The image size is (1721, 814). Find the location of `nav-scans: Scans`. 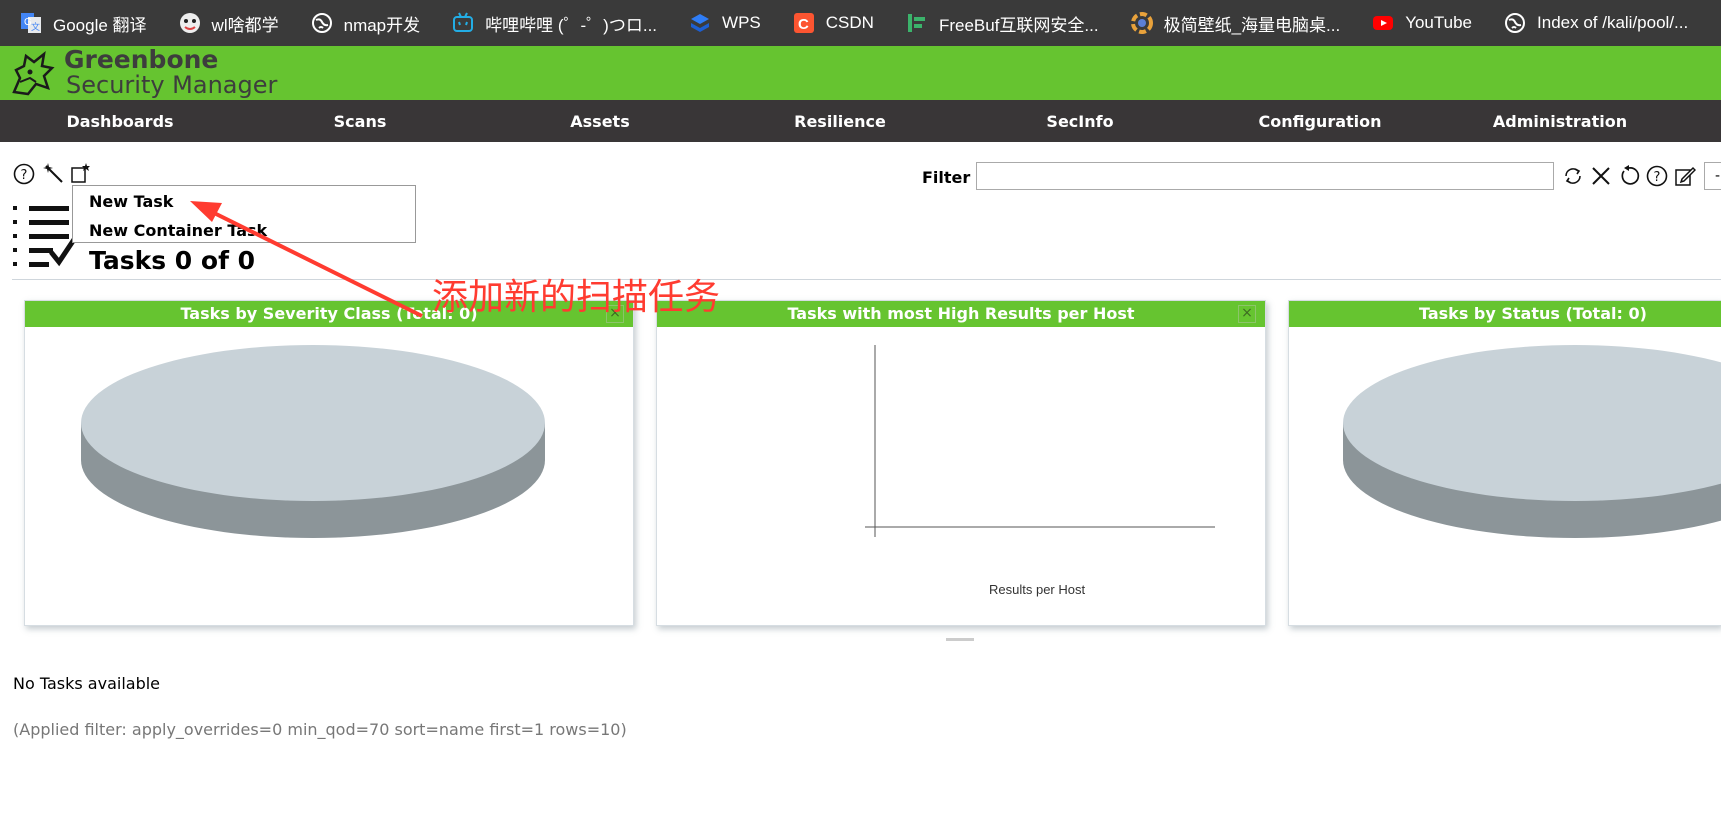

nav-scans: Scans is located at coordinates (360, 121).